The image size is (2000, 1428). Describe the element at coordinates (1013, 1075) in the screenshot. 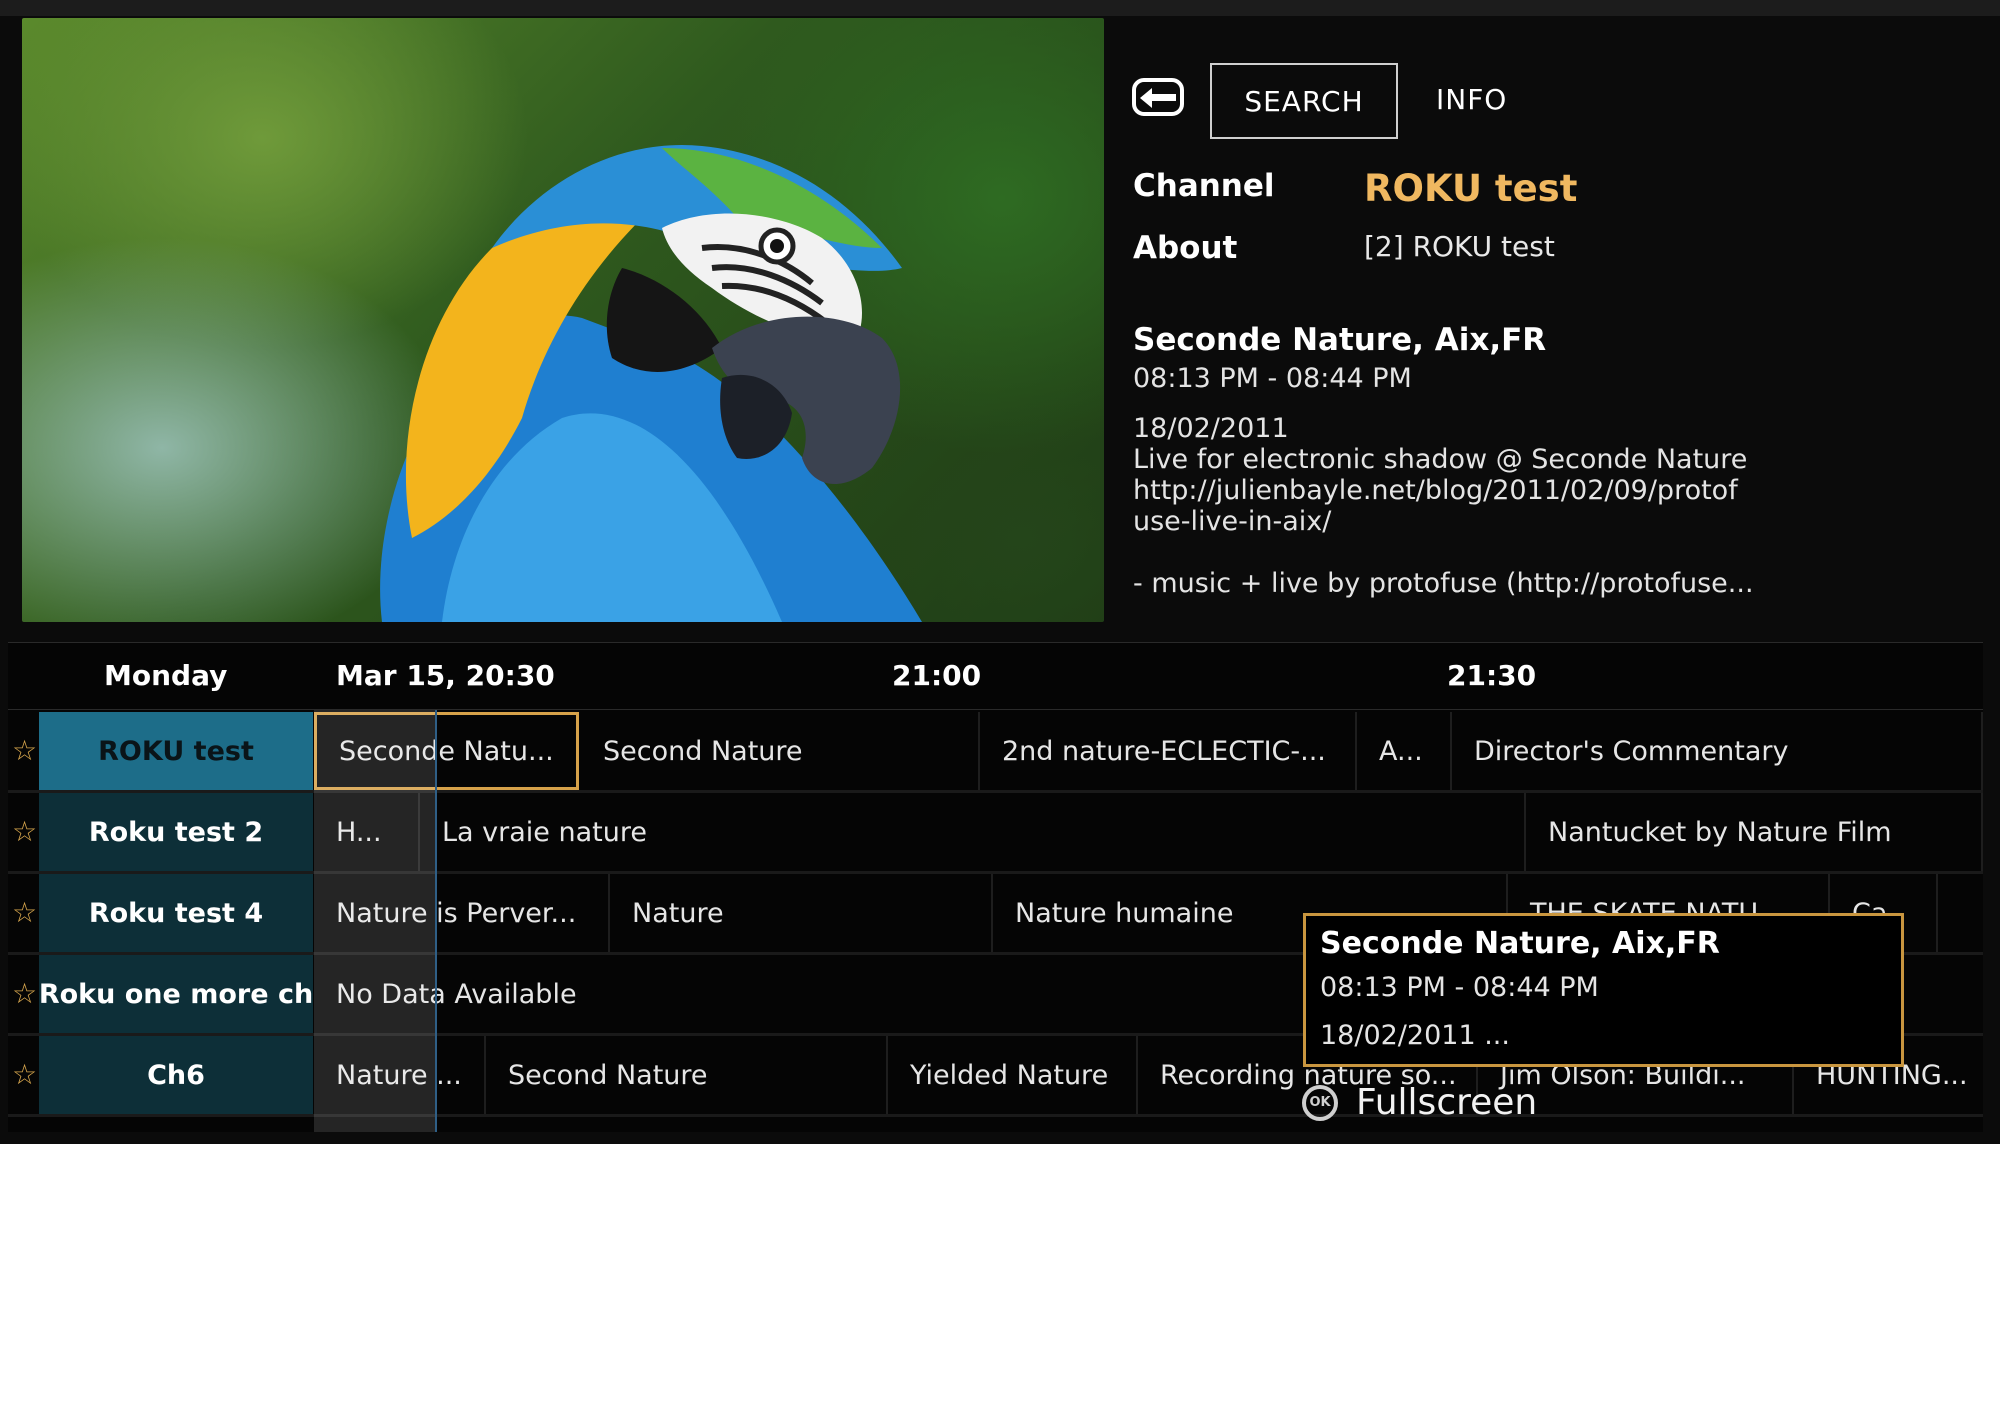

I see `program-cell: Yielded Nature` at that location.